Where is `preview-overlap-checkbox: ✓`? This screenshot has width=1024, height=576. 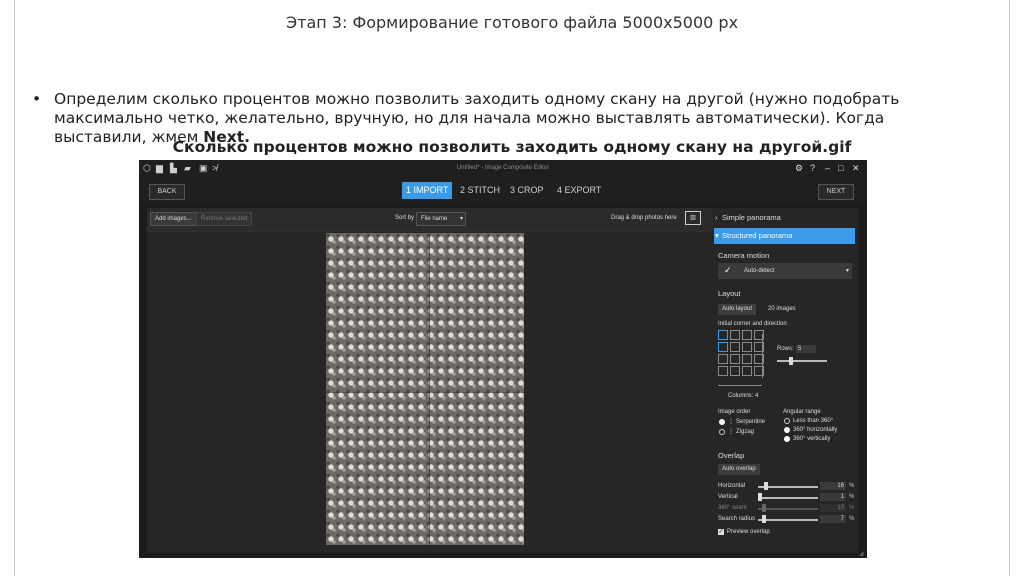 preview-overlap-checkbox: ✓ is located at coordinates (721, 532).